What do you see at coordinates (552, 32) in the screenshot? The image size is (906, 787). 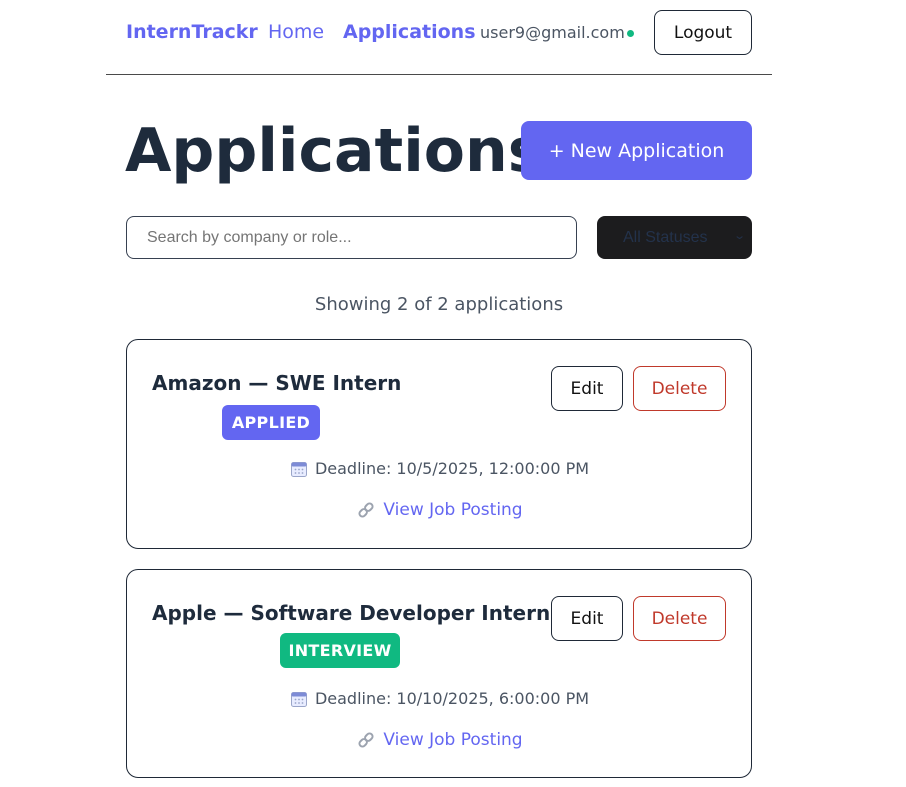 I see `user-email: user9@gmail.com` at bounding box center [552, 32].